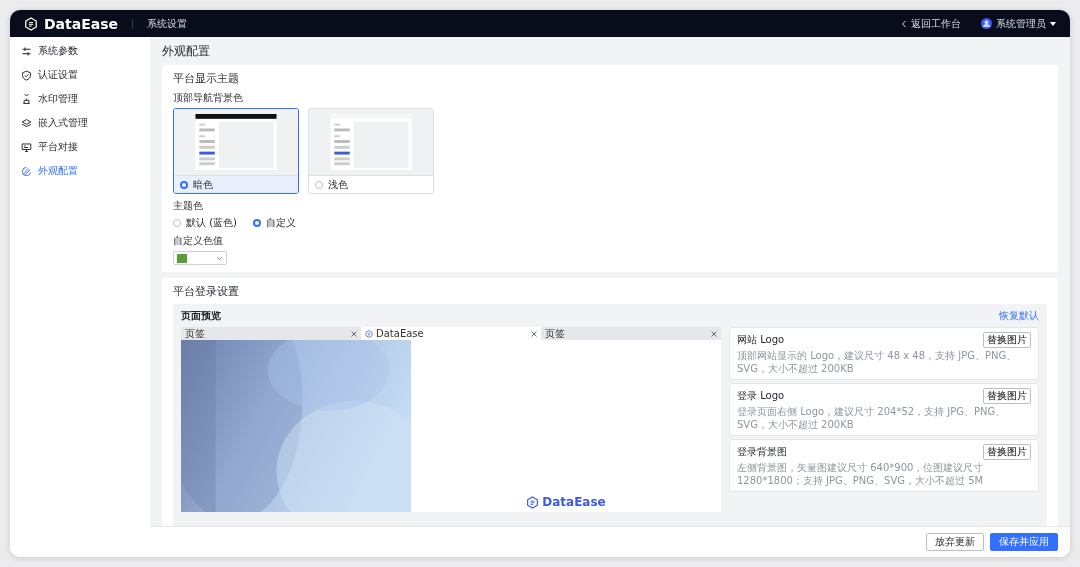  What do you see at coordinates (80, 75) in the screenshot?
I see `sidebar-item: 认证设置` at bounding box center [80, 75].